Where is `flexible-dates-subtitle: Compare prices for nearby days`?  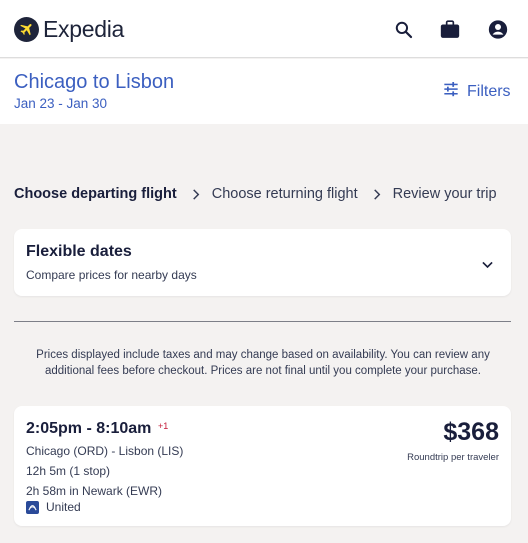
flexible-dates-subtitle: Compare prices for nearby days is located at coordinates (111, 275).